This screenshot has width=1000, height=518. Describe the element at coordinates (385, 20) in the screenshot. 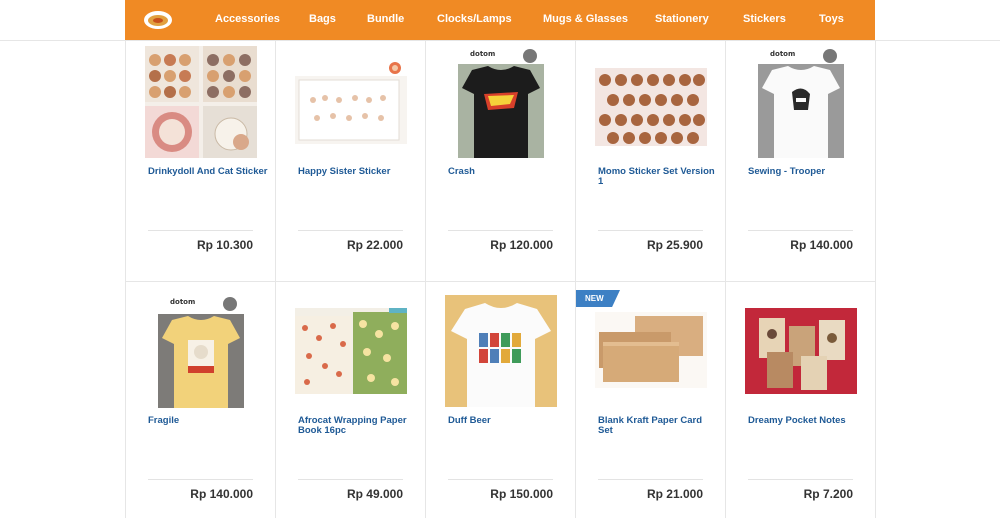

I see `nav-item-bundle: Bundle` at that location.